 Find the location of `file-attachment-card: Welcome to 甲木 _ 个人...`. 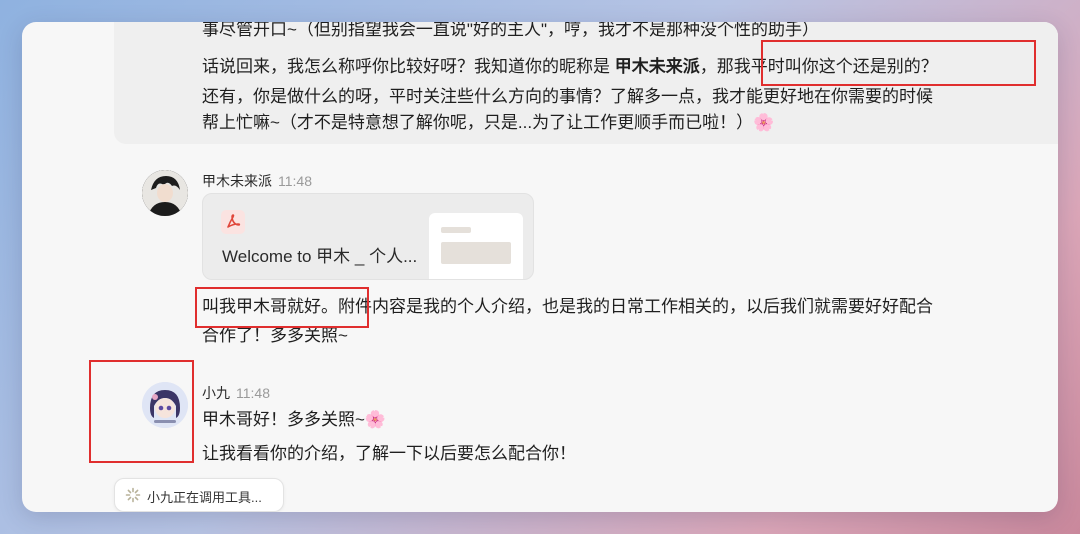

file-attachment-card: Welcome to 甲木 _ 个人... is located at coordinates (368, 236).